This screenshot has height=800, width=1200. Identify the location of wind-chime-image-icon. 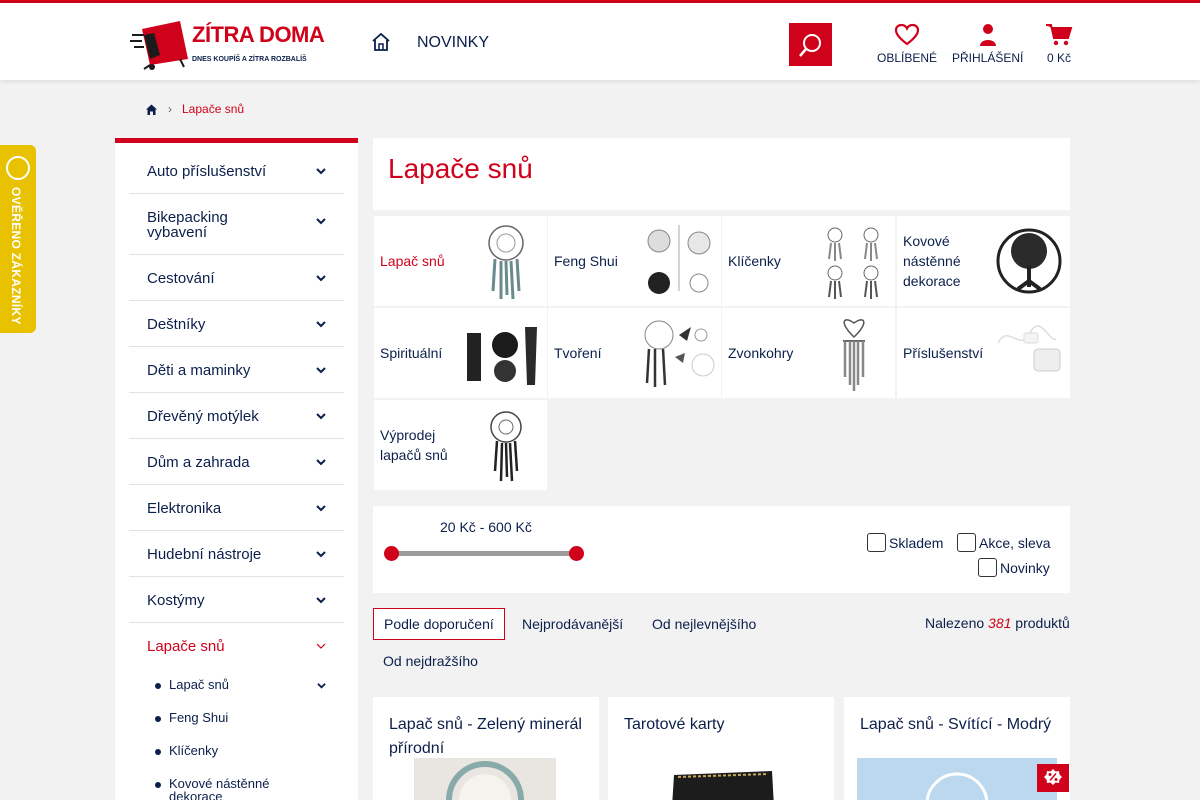
(854, 355).